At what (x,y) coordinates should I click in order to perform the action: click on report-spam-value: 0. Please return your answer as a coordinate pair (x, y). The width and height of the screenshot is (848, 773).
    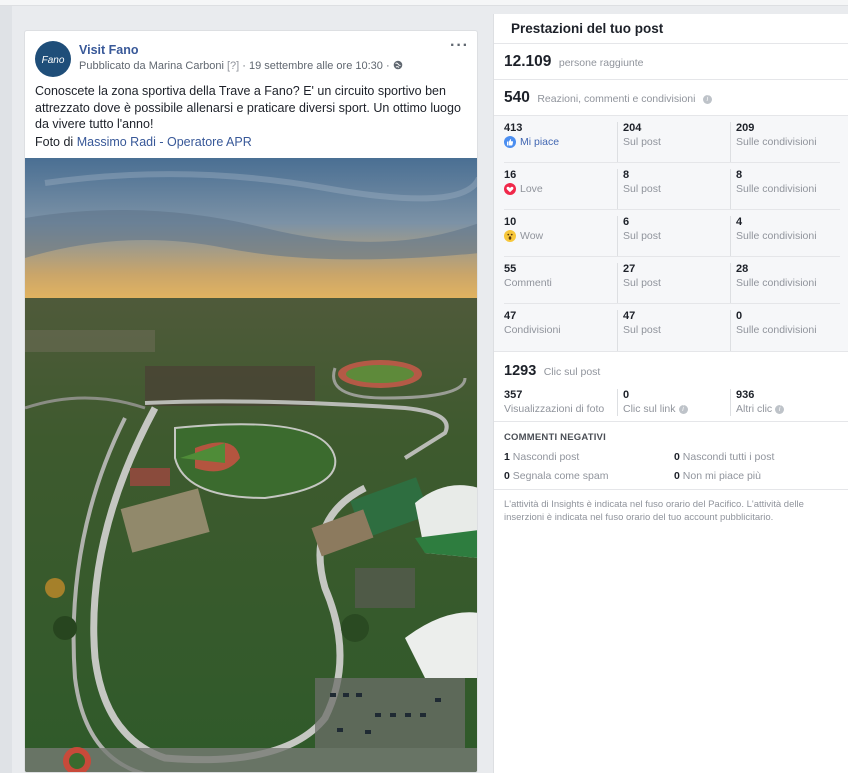
    Looking at the image, I should click on (507, 476).